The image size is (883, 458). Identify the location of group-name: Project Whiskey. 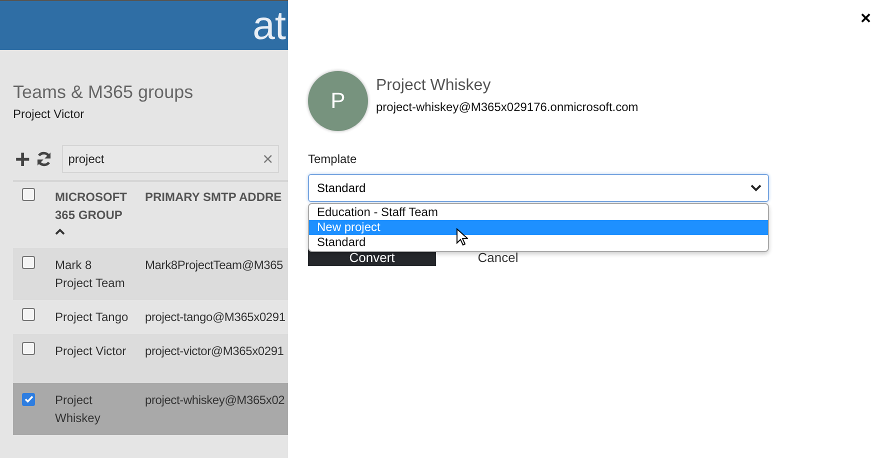
(434, 86).